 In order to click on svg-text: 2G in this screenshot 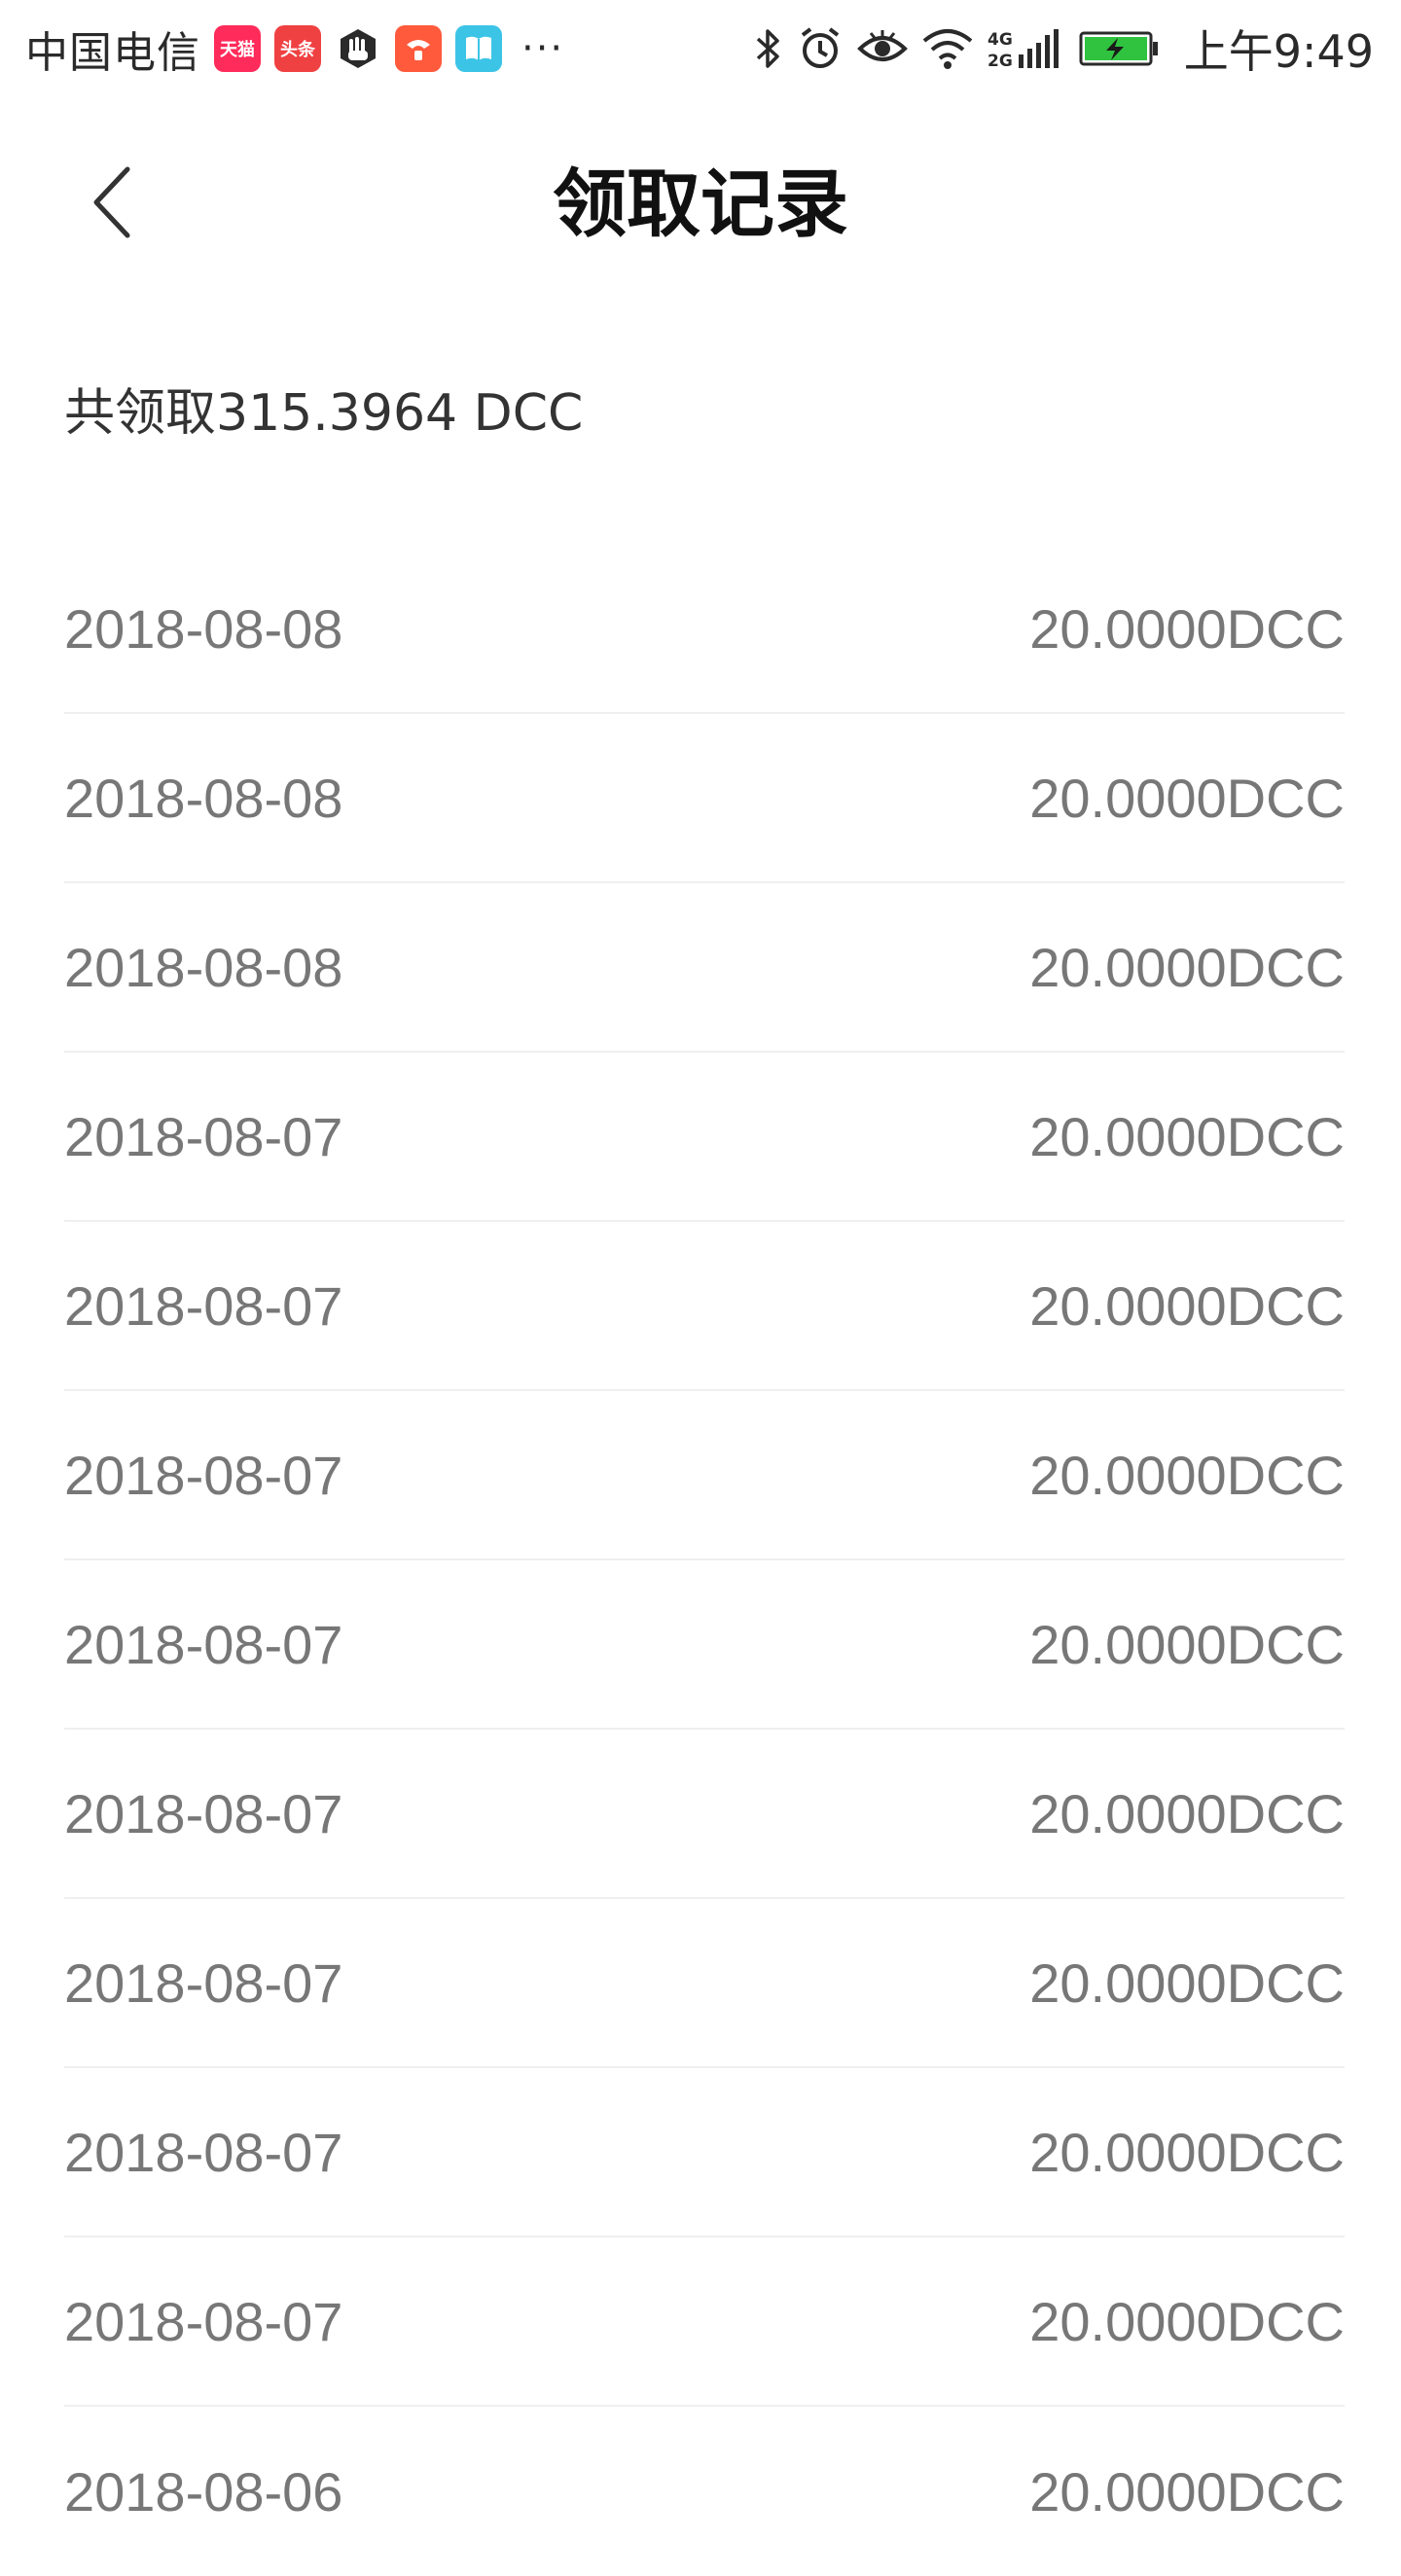, I will do `click(1000, 61)`.